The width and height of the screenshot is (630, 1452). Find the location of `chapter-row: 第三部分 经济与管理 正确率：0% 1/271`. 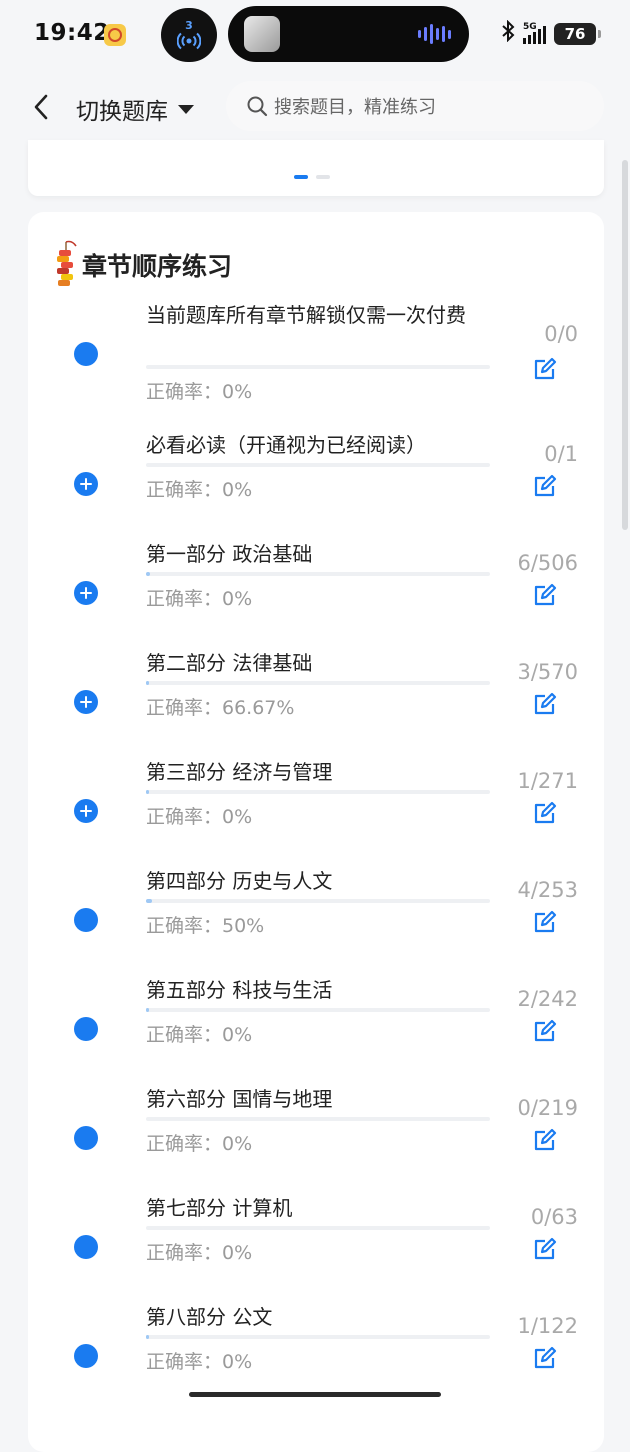

chapter-row: 第三部分 经济与管理 正确率：0% 1/271 is located at coordinates (316, 811).